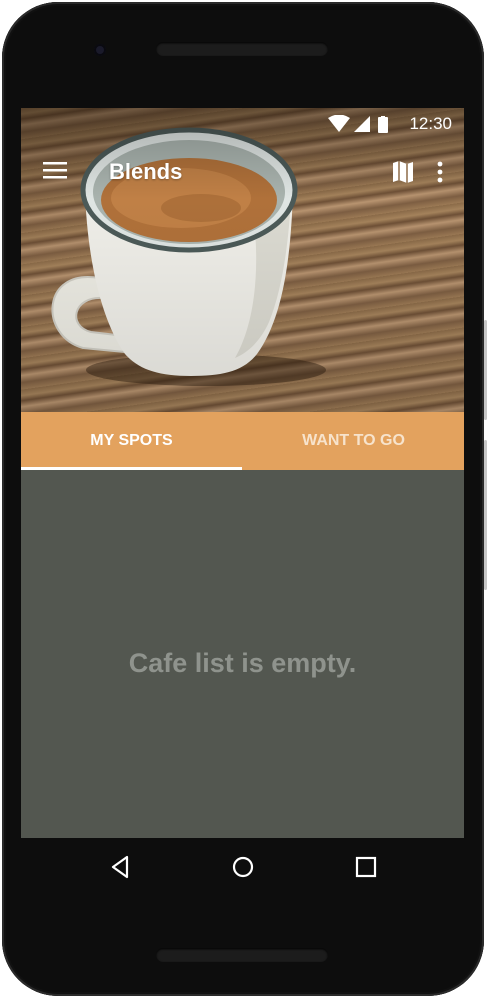  What do you see at coordinates (362, 124) in the screenshot?
I see `signal-icon` at bounding box center [362, 124].